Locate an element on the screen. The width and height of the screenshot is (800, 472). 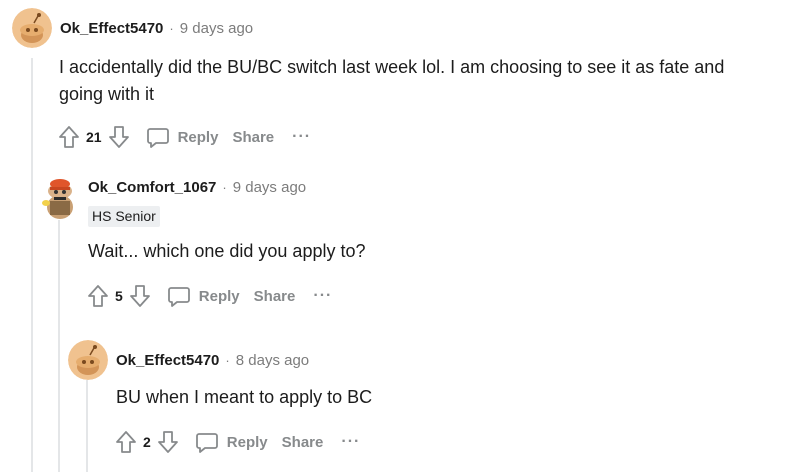
vote-count: 5 is located at coordinates (119, 296).